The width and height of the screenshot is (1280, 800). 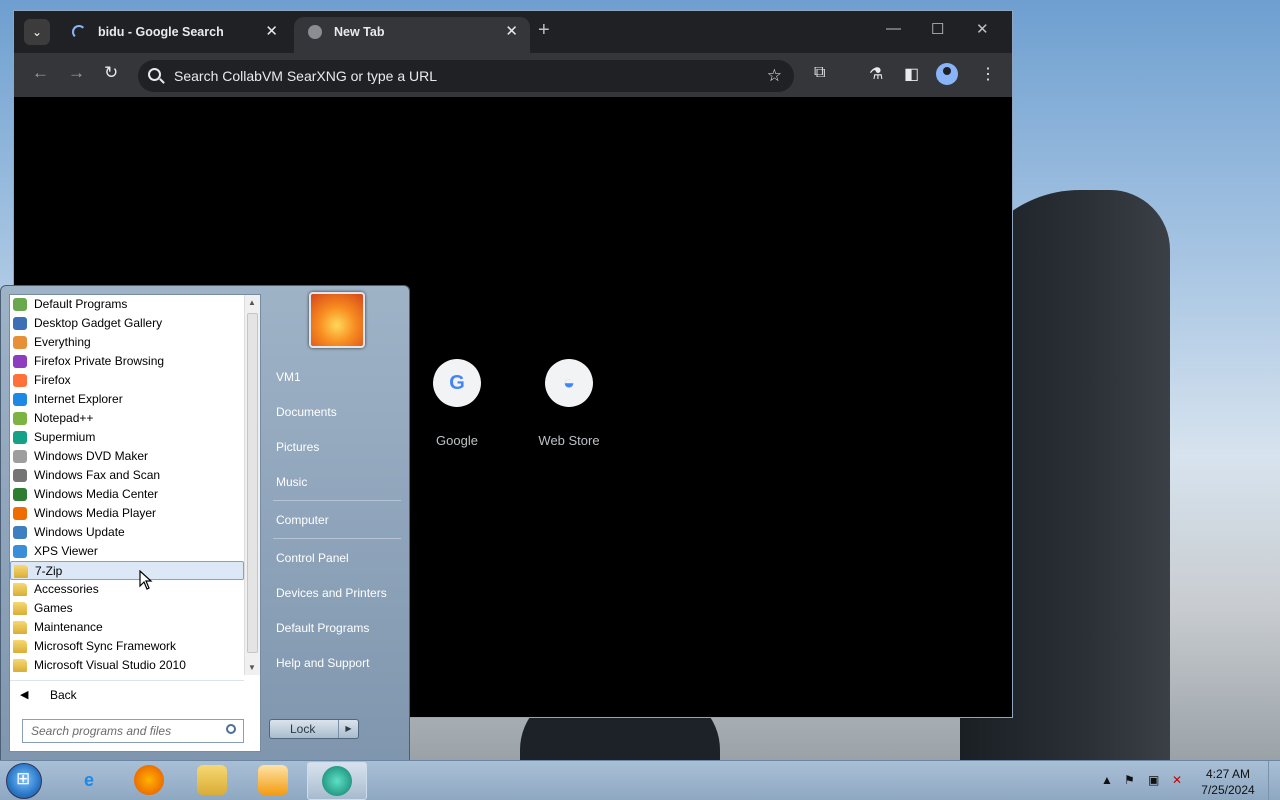 What do you see at coordinates (893, 28) in the screenshot?
I see `minimize-icon: —` at bounding box center [893, 28].